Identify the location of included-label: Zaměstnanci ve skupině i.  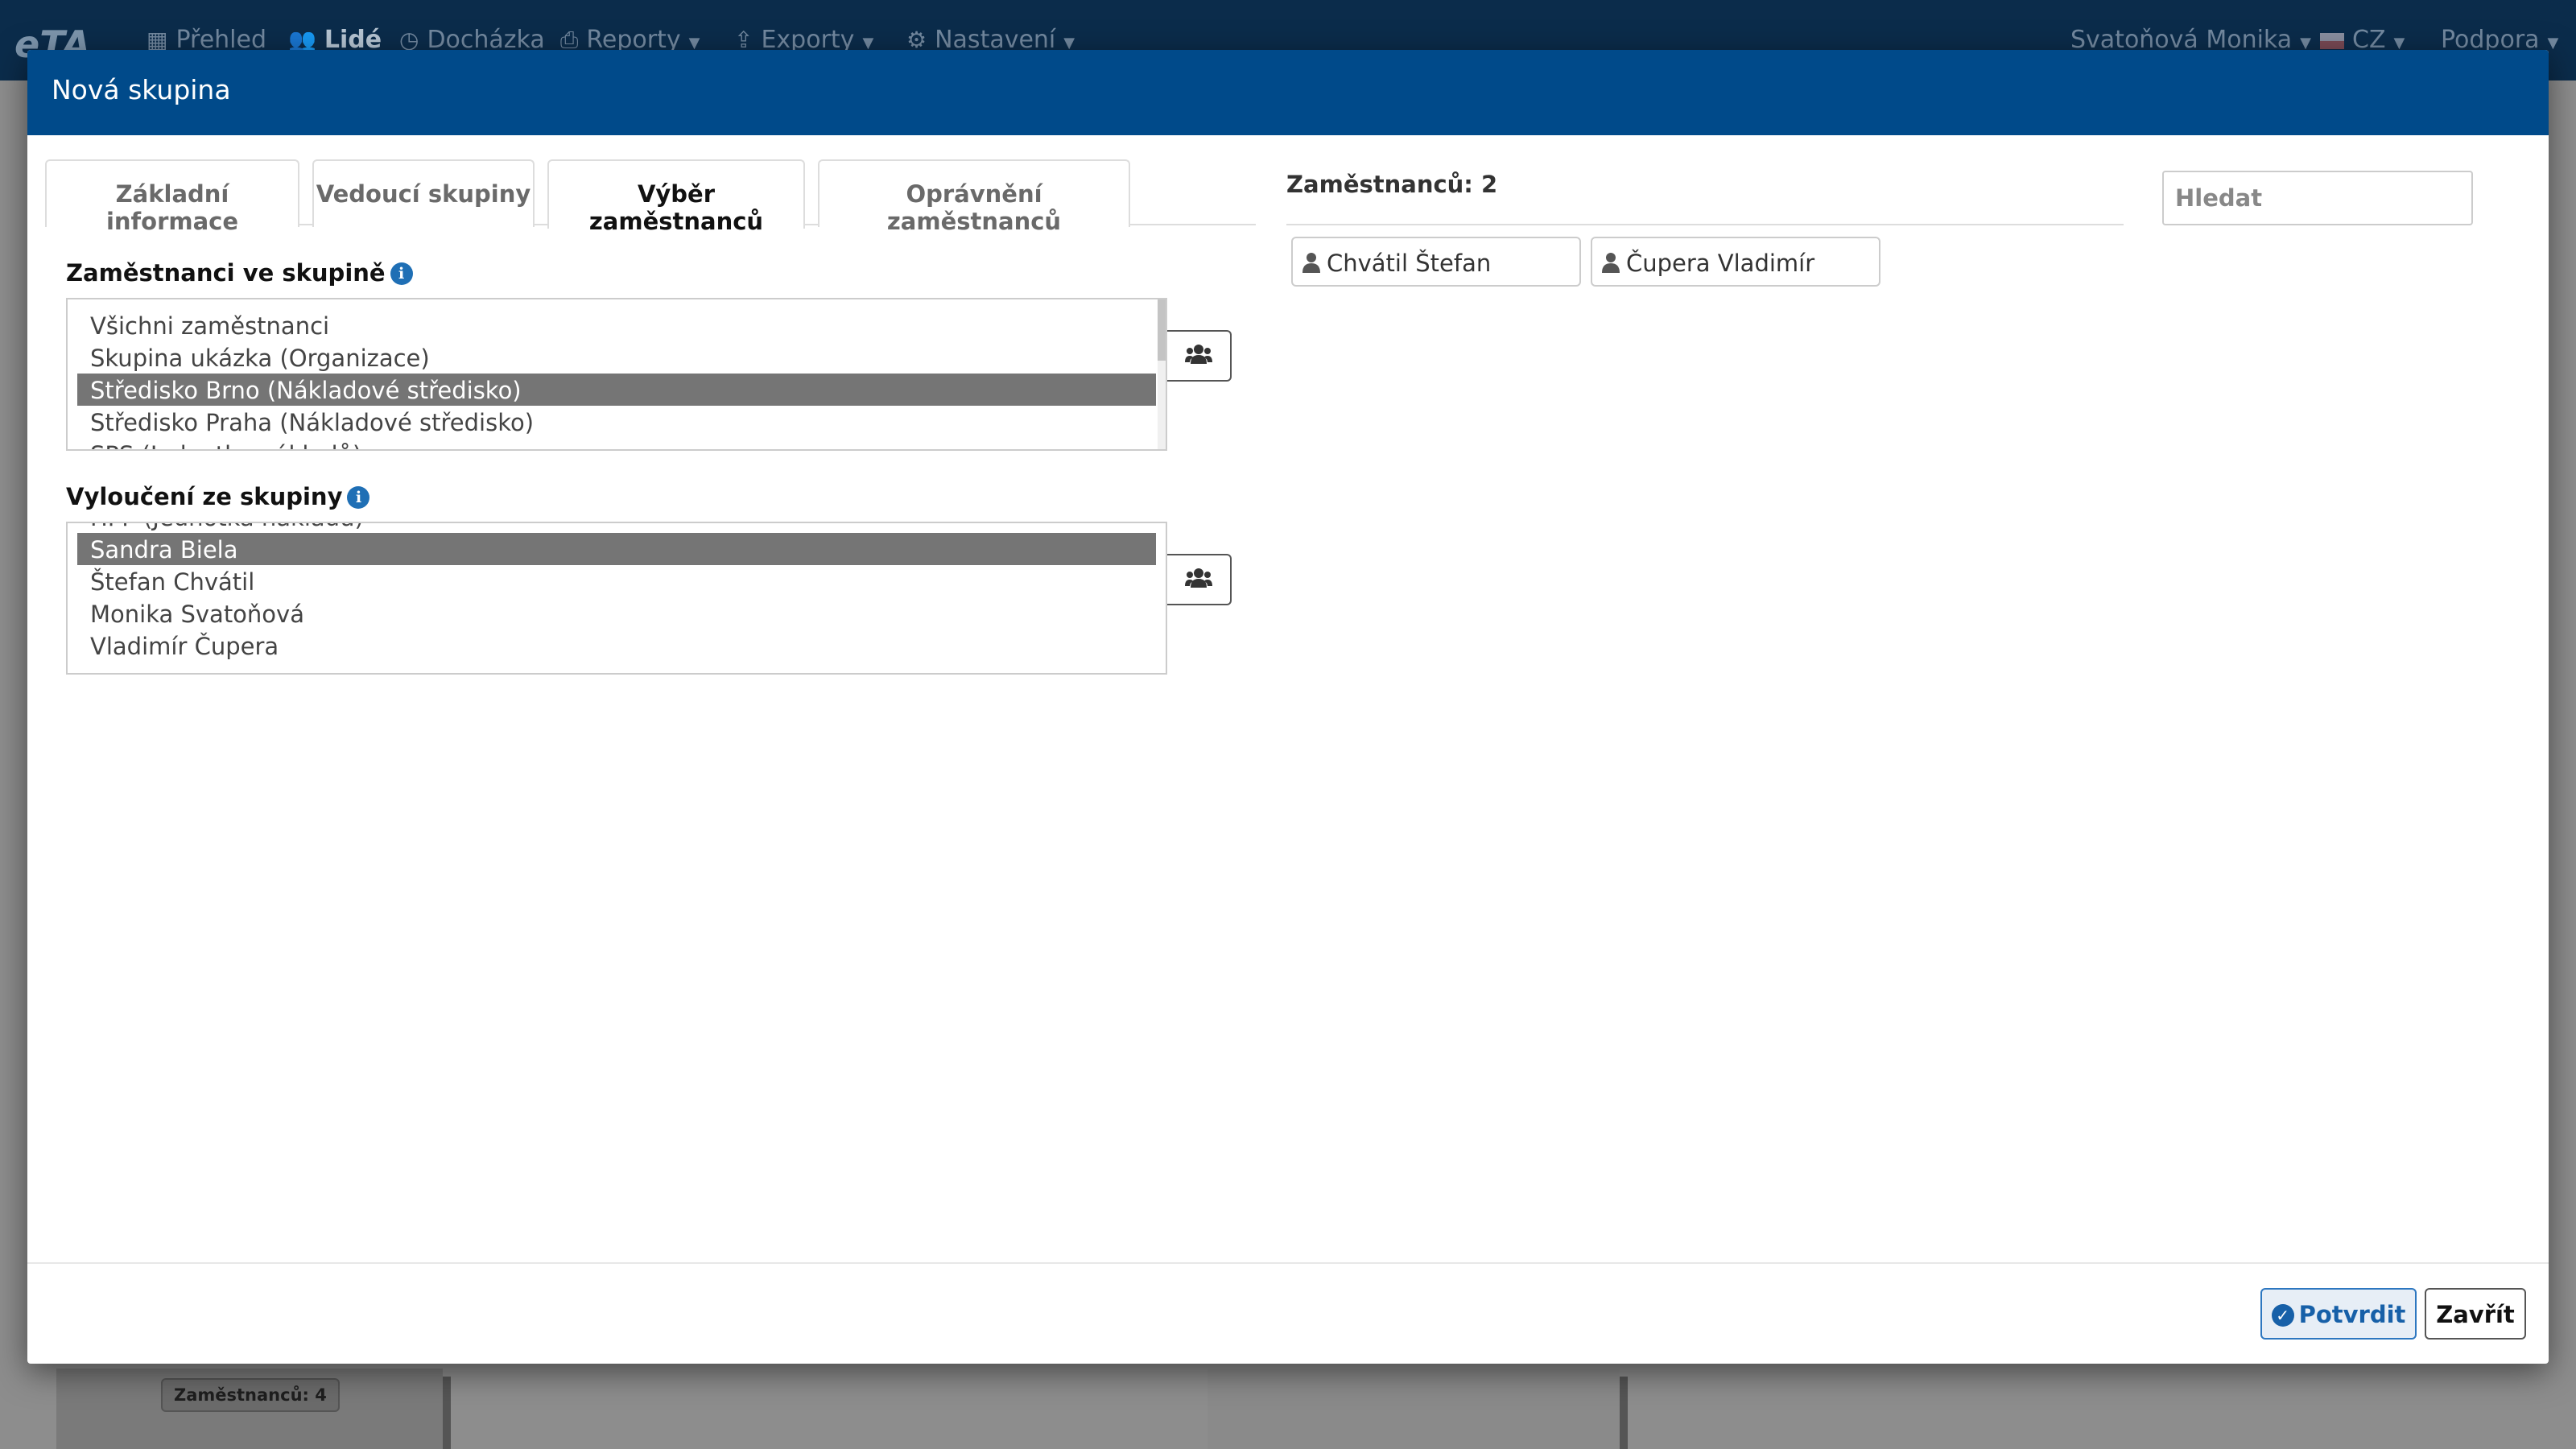
(239, 273).